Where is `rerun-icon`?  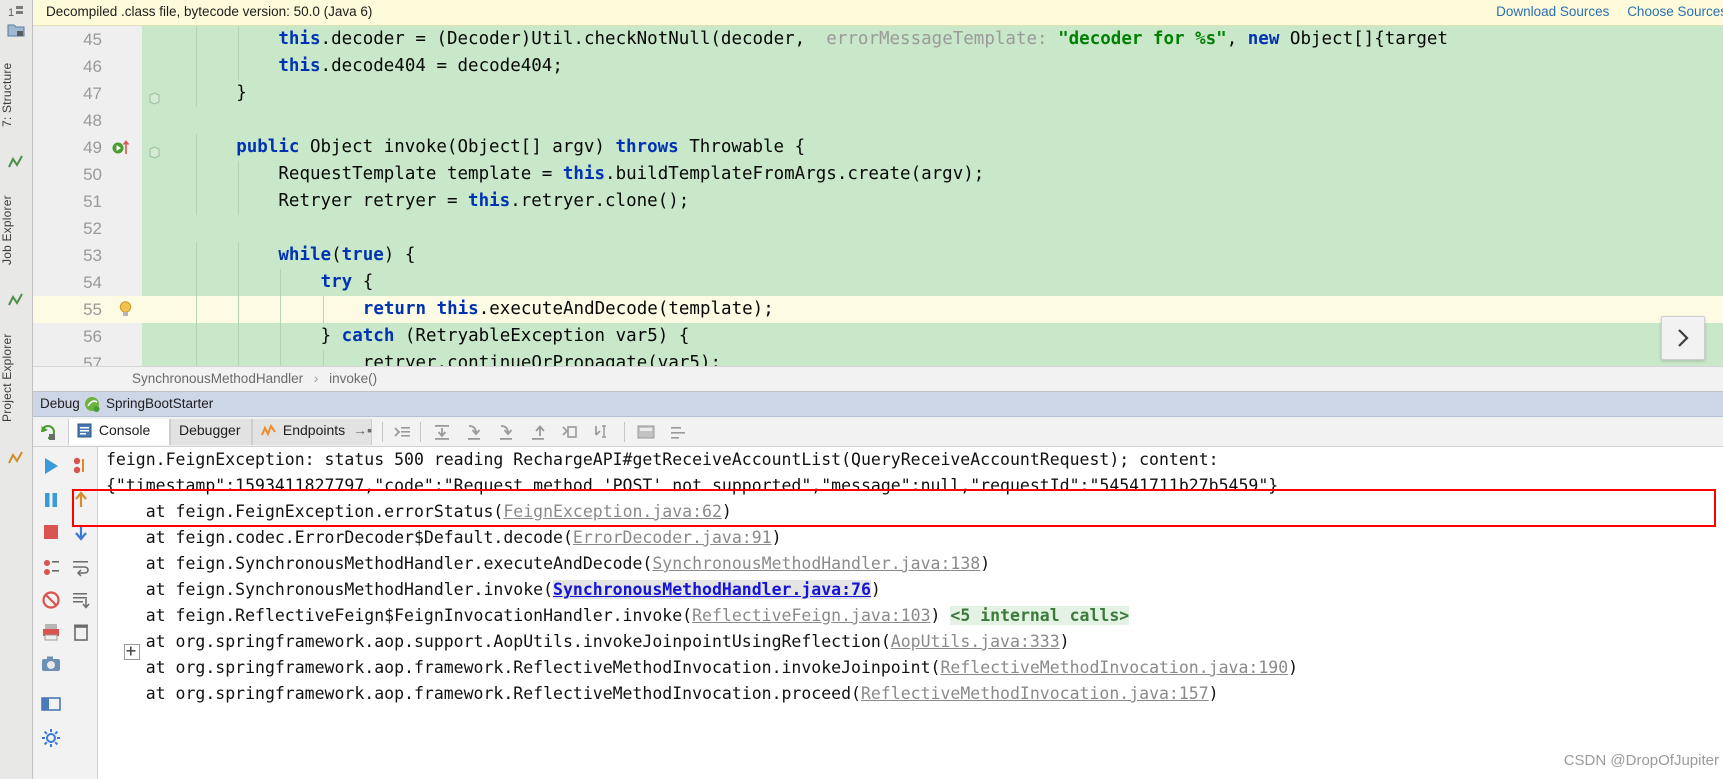
rerun-icon is located at coordinates (48, 432).